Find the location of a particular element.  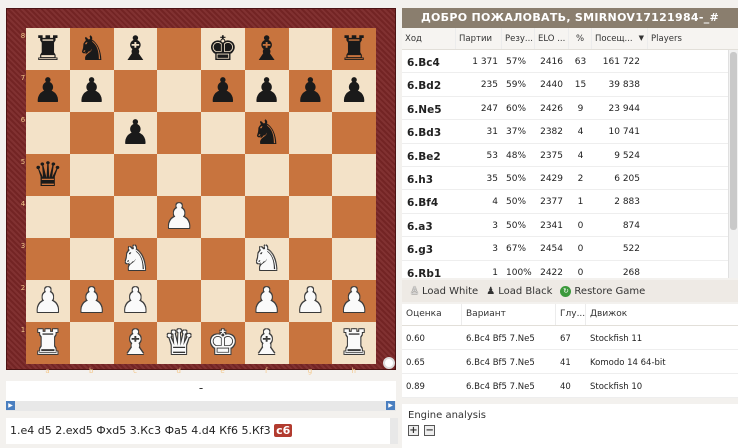

square-g8 is located at coordinates (310, 49).